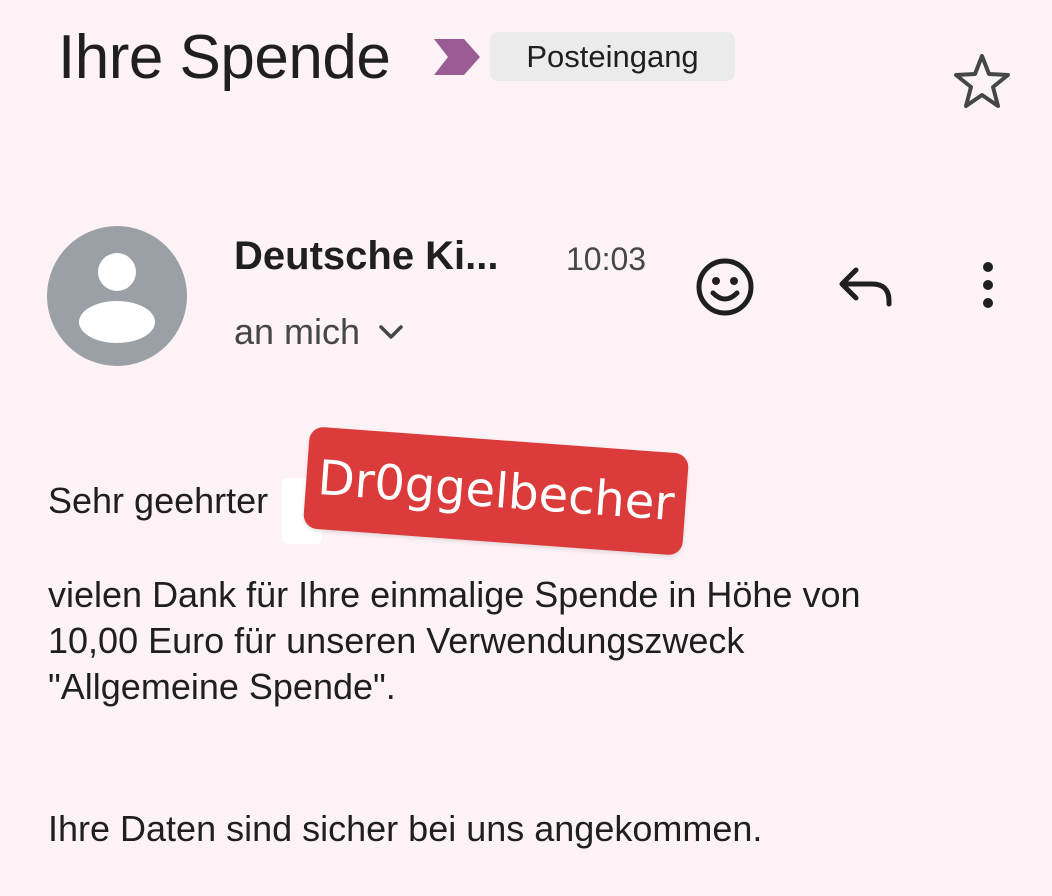  I want to click on message-time: 10:03, so click(606, 259).